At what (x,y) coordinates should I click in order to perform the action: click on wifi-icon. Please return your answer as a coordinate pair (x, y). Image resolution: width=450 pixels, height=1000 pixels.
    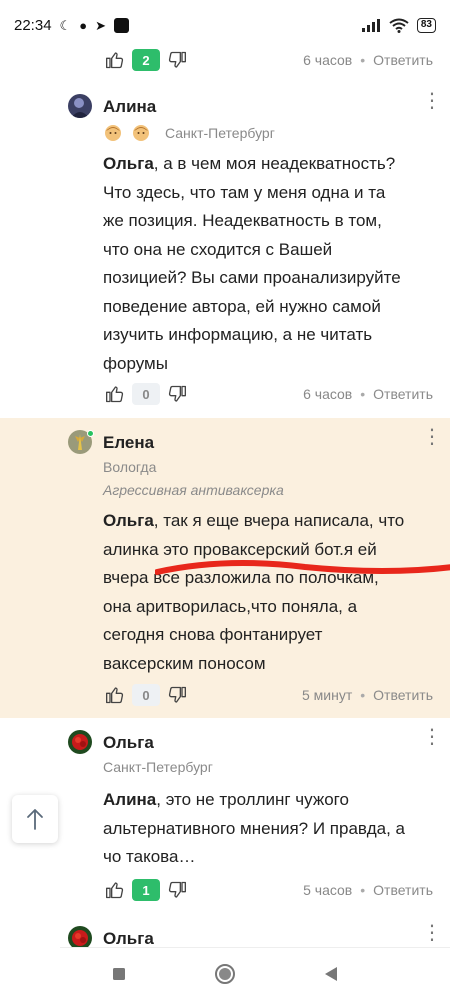
    Looking at the image, I should click on (399, 25).